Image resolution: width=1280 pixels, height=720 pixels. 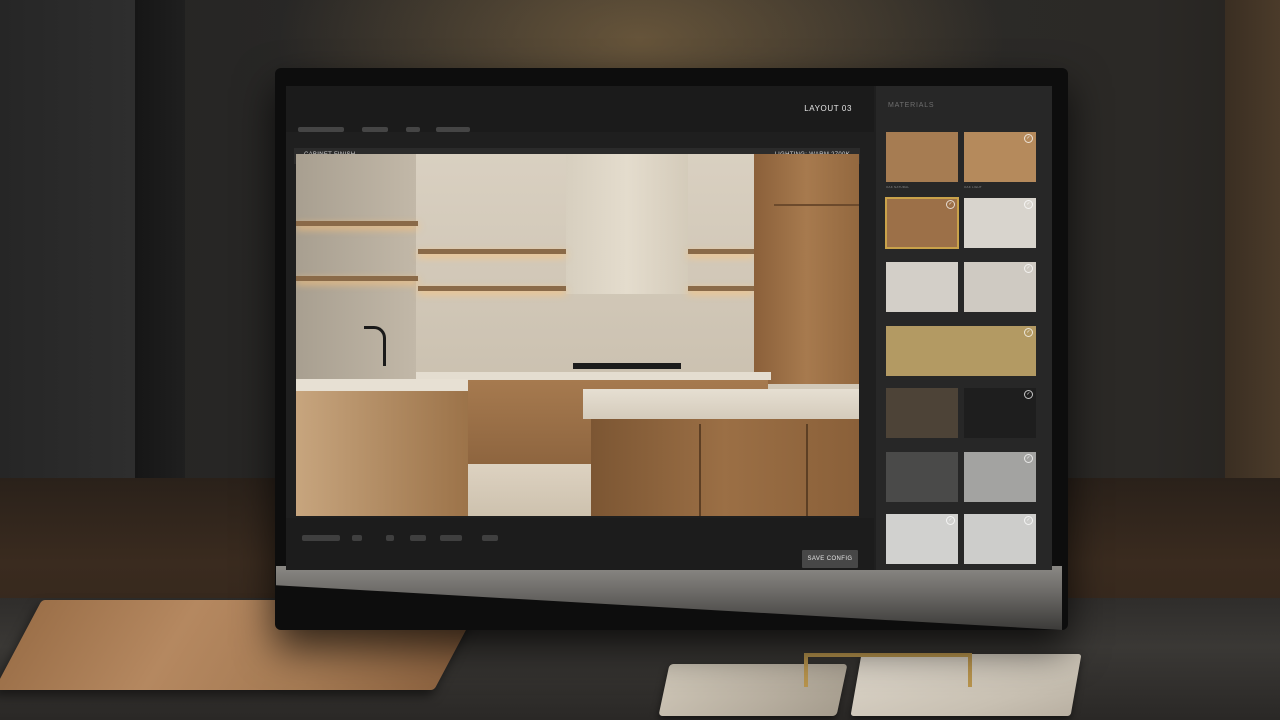 What do you see at coordinates (580, 109) in the screenshot?
I see `top-bar` at bounding box center [580, 109].